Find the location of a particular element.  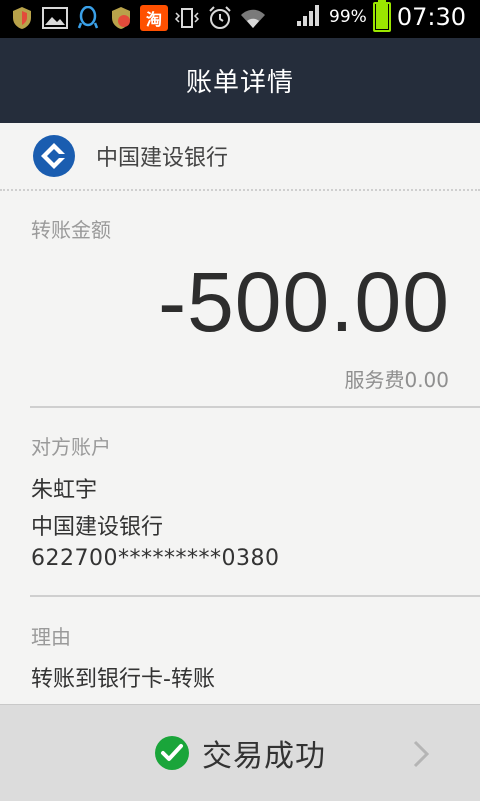

success-check-icon is located at coordinates (172, 753).